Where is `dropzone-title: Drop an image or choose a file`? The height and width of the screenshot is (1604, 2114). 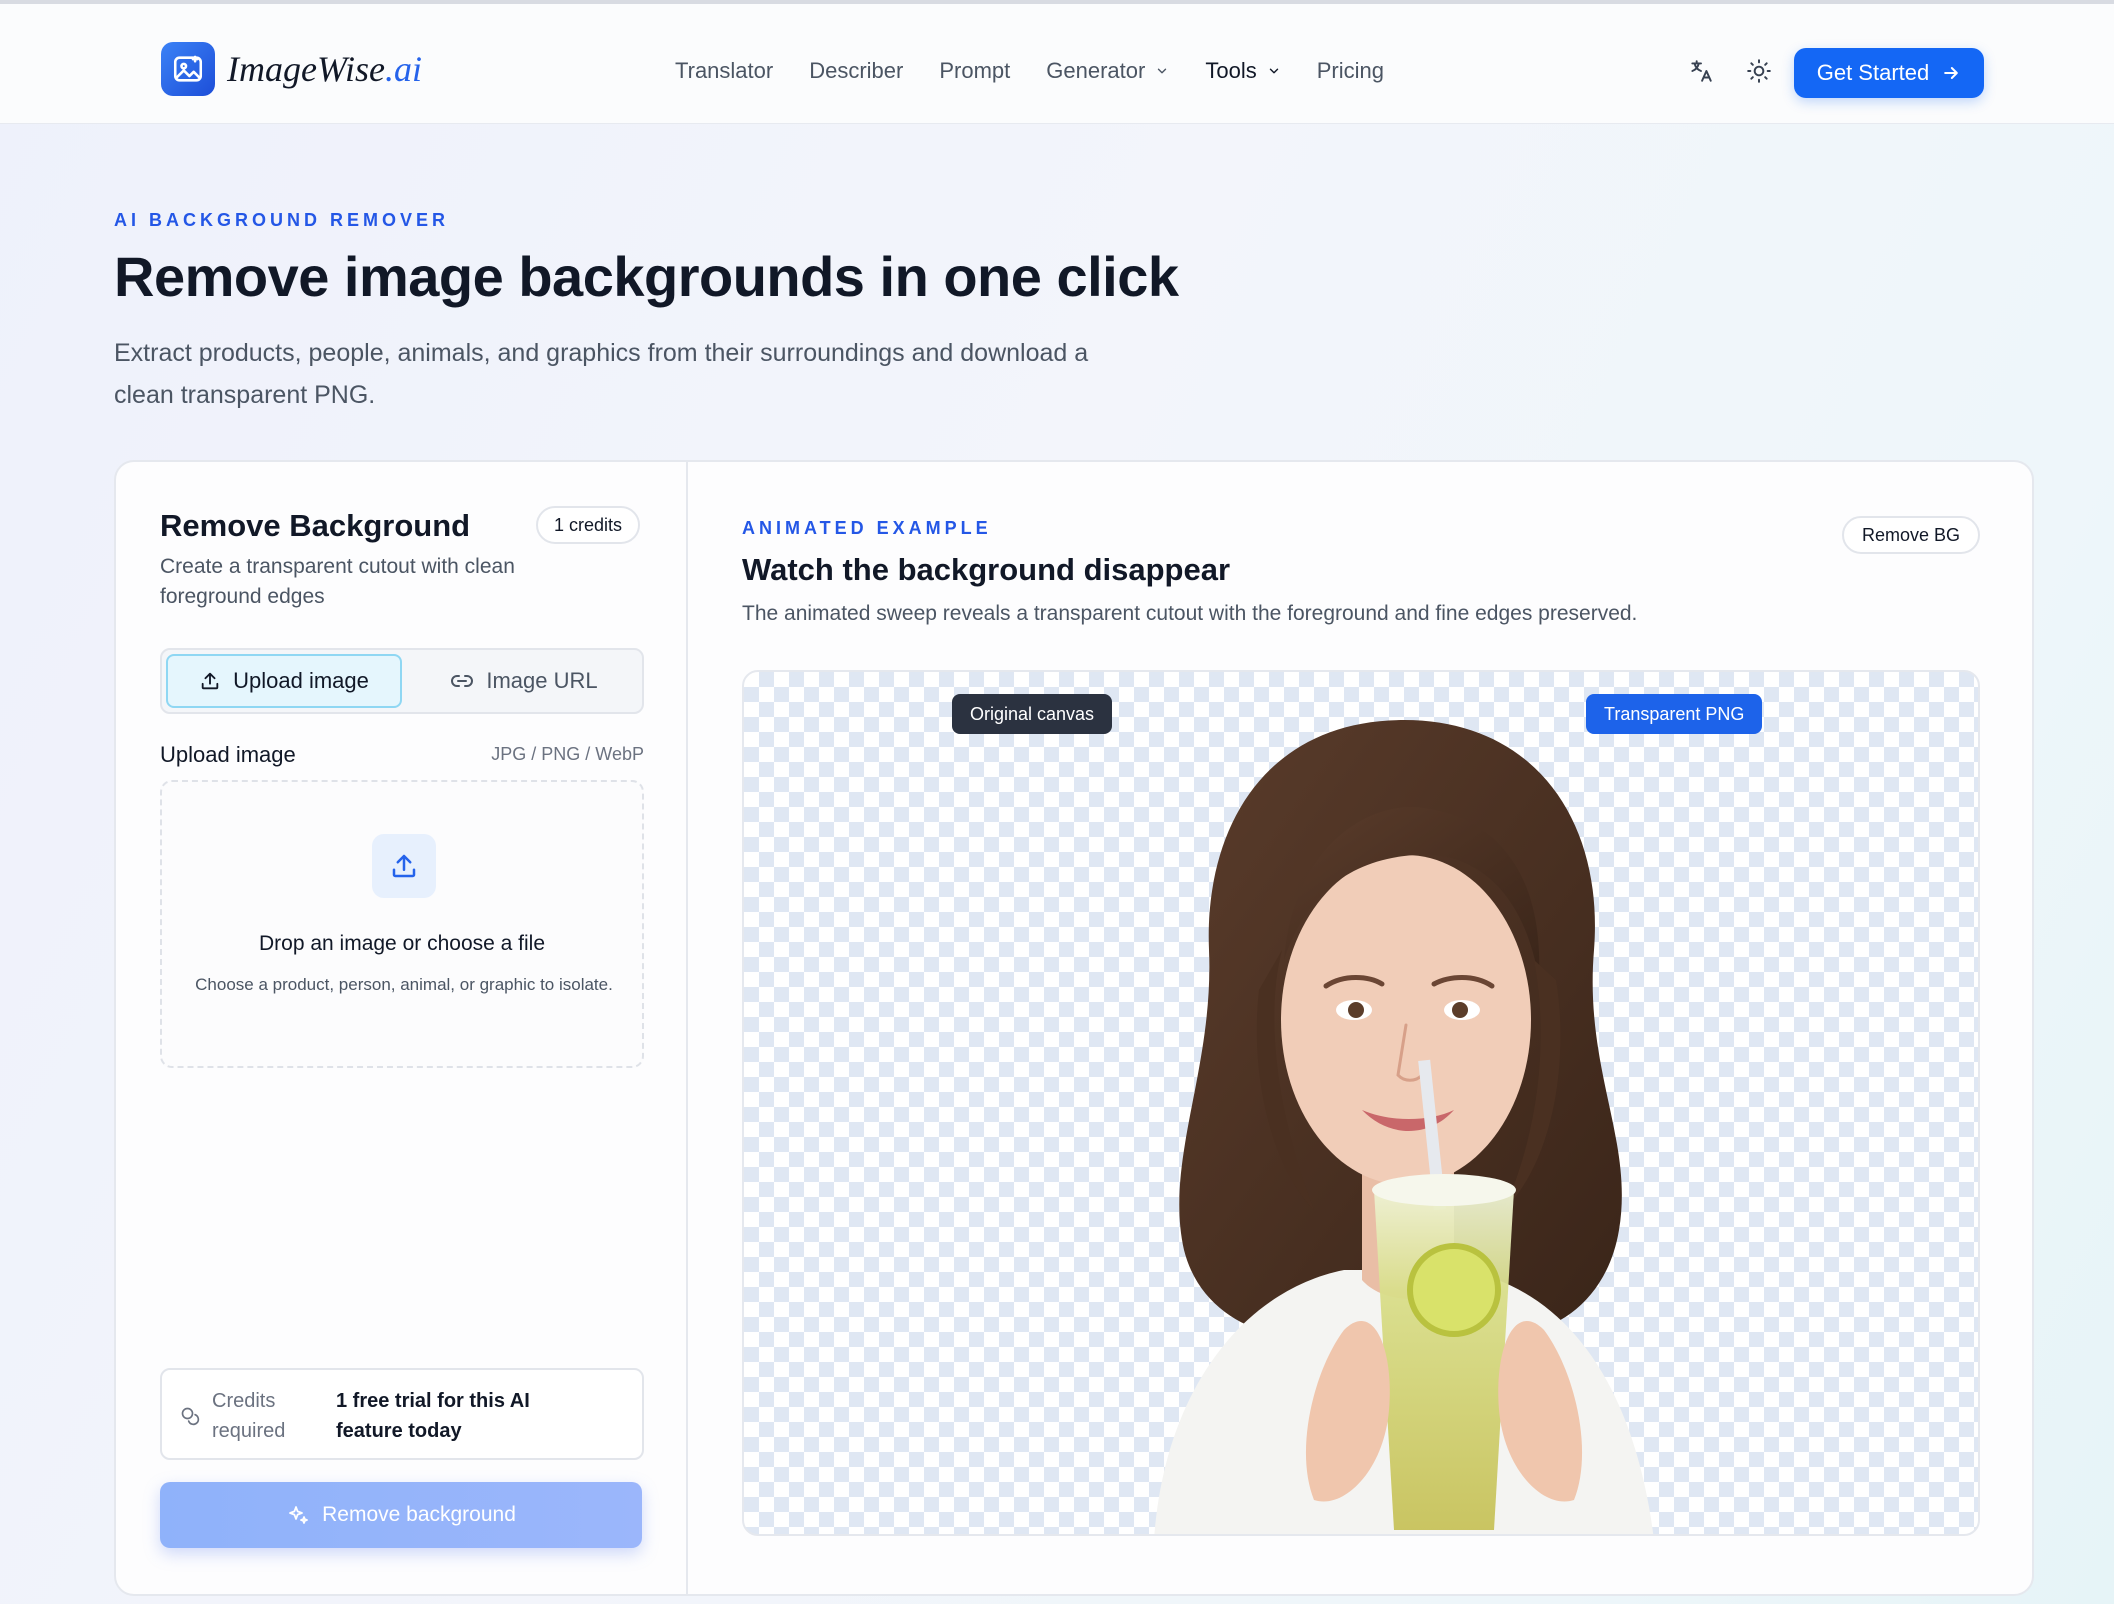 dropzone-title: Drop an image or choose a file is located at coordinates (402, 943).